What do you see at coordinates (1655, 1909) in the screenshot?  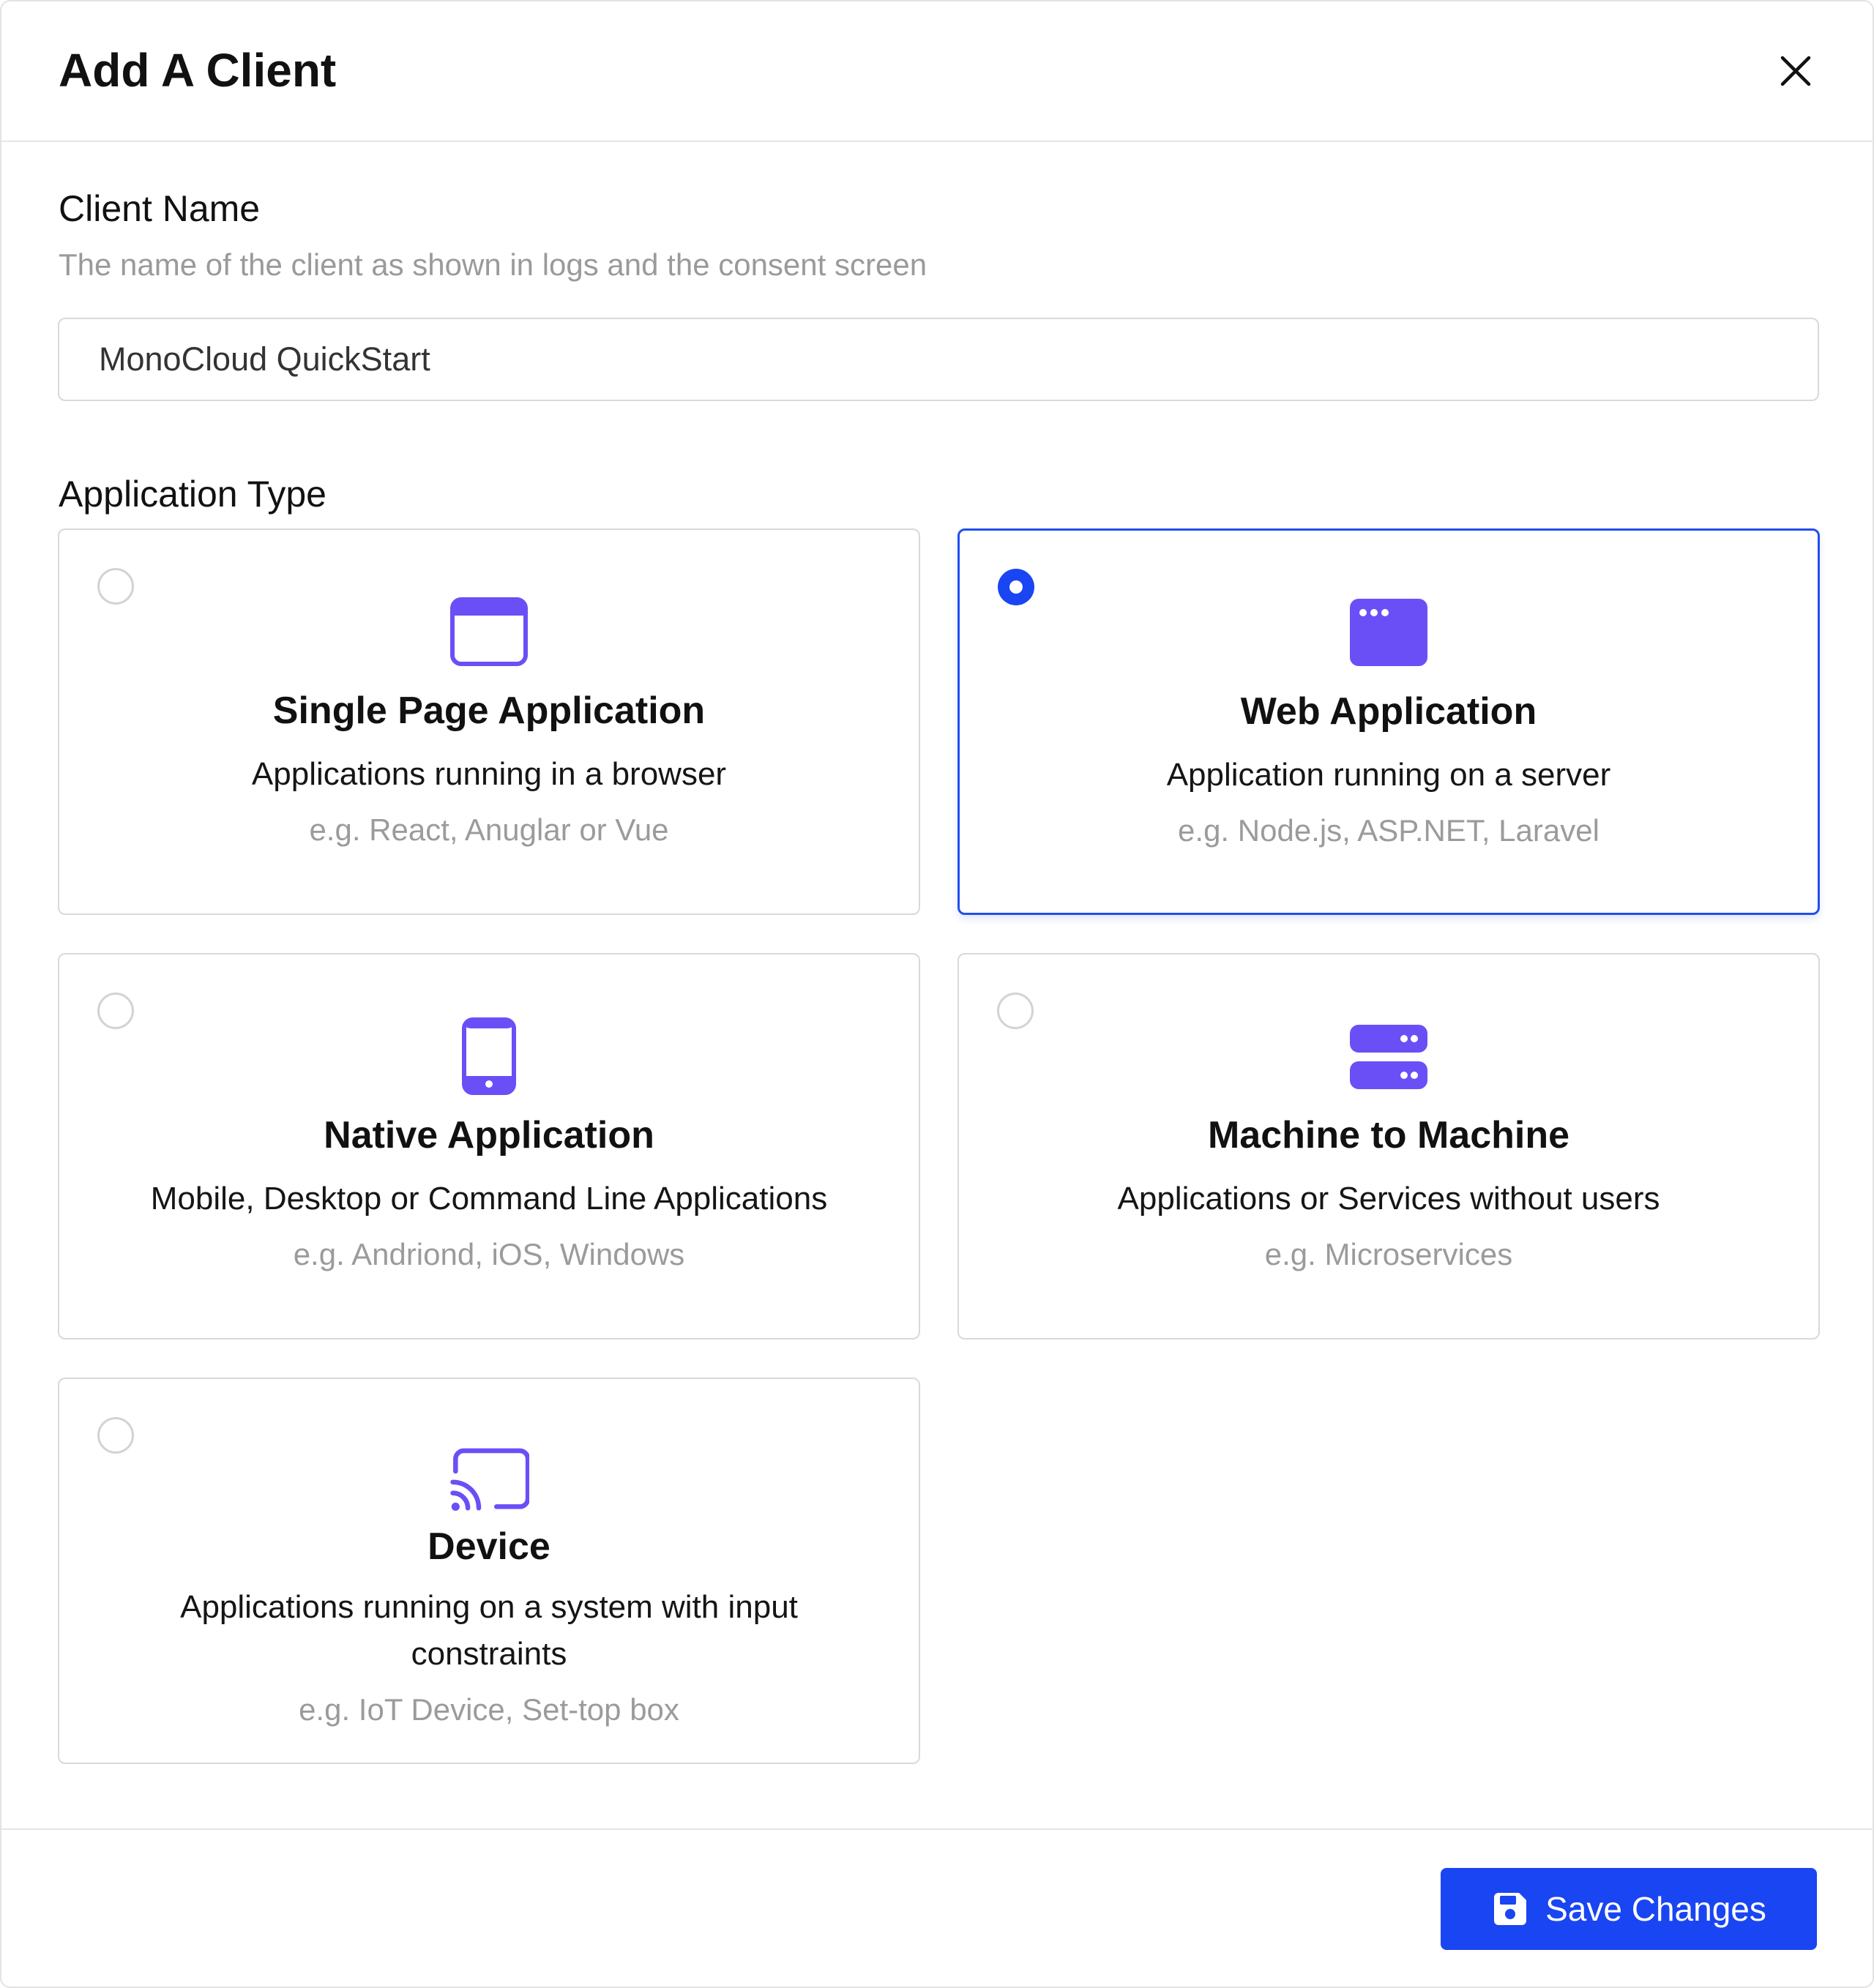 I see `save-button-label: Save Changes` at bounding box center [1655, 1909].